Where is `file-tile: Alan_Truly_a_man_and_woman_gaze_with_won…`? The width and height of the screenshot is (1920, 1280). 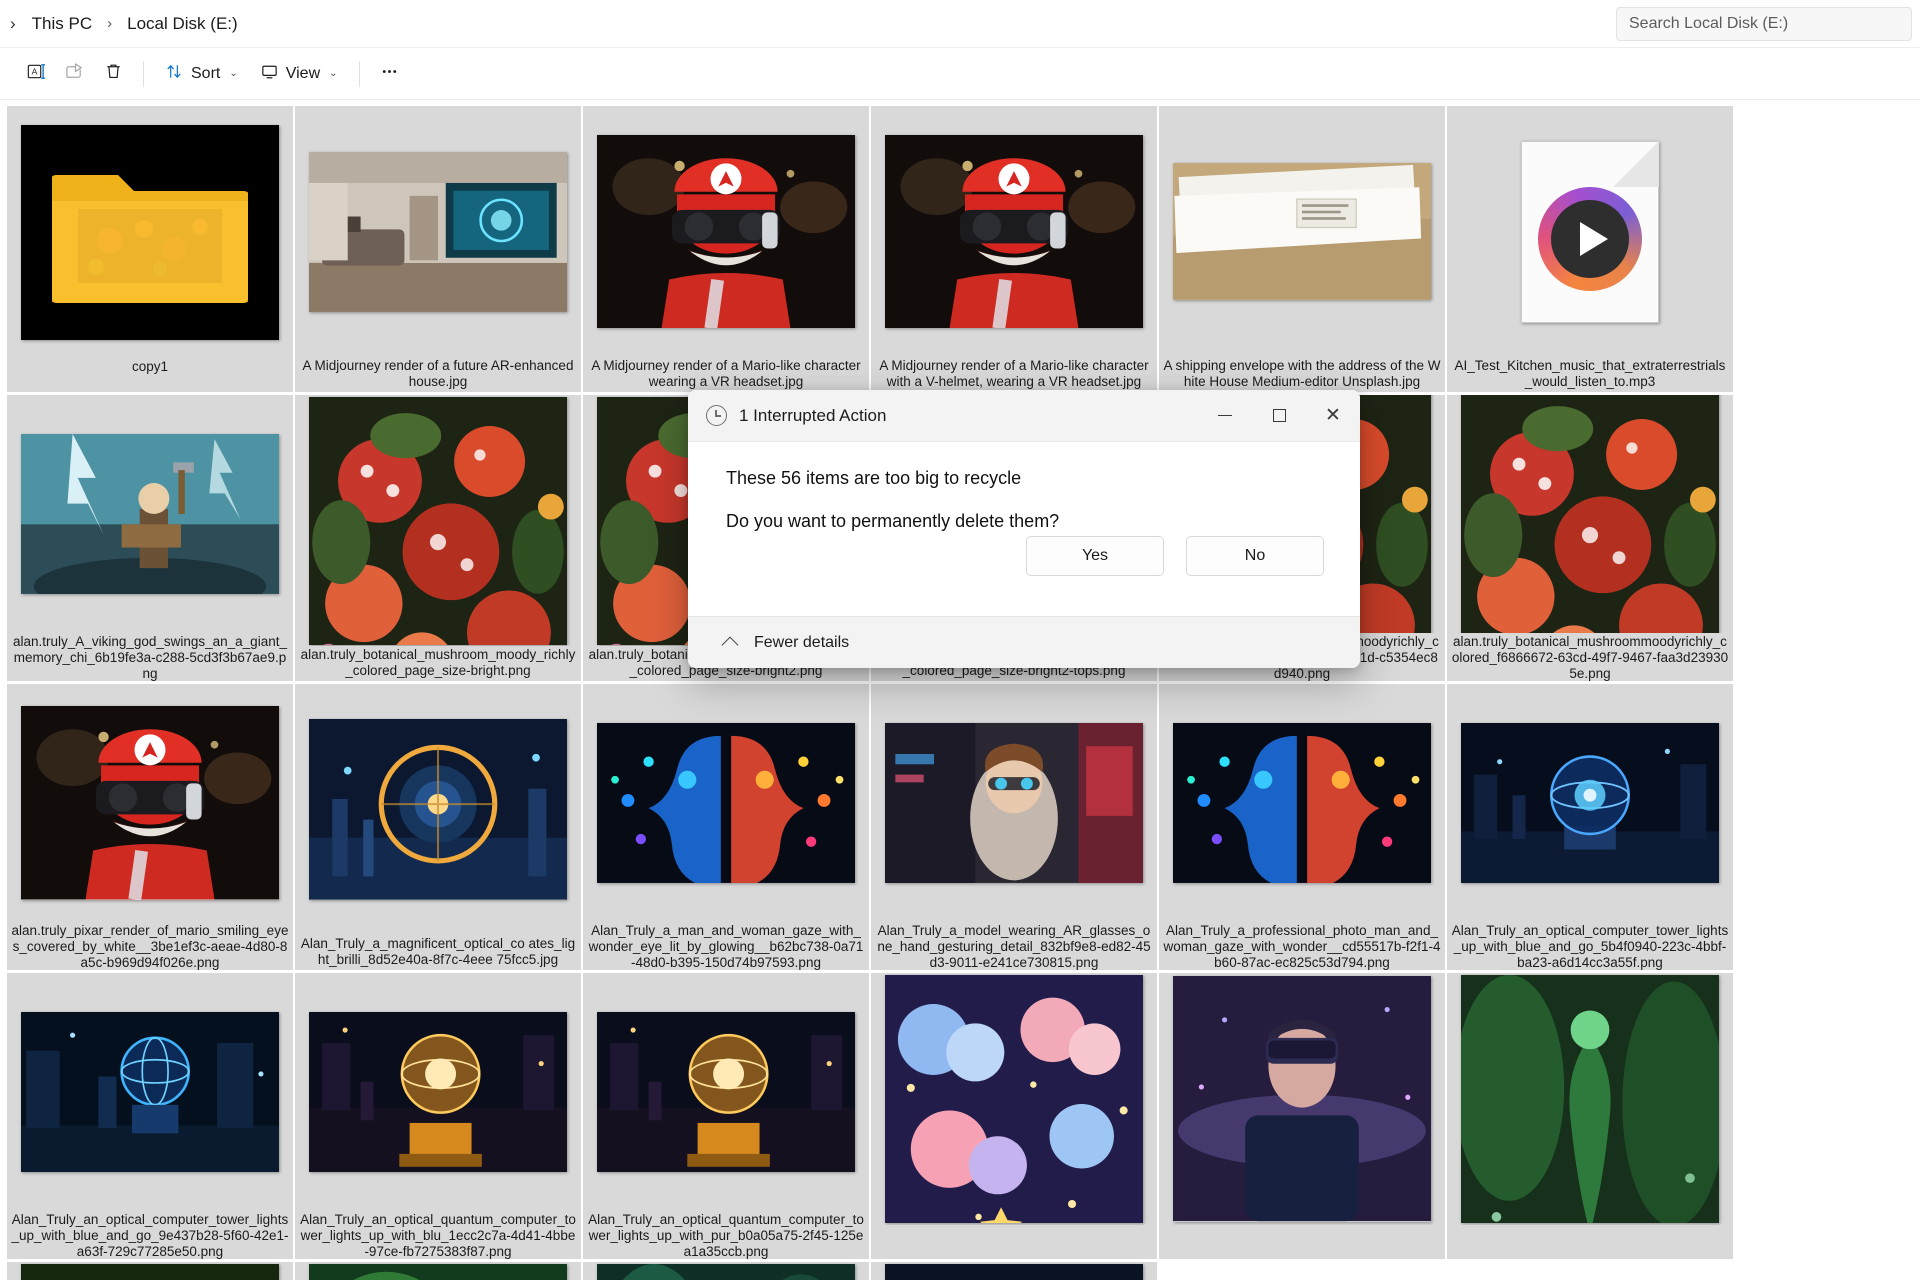
file-tile: Alan_Truly_a_man_and_woman_gaze_with_won… is located at coordinates (726, 827).